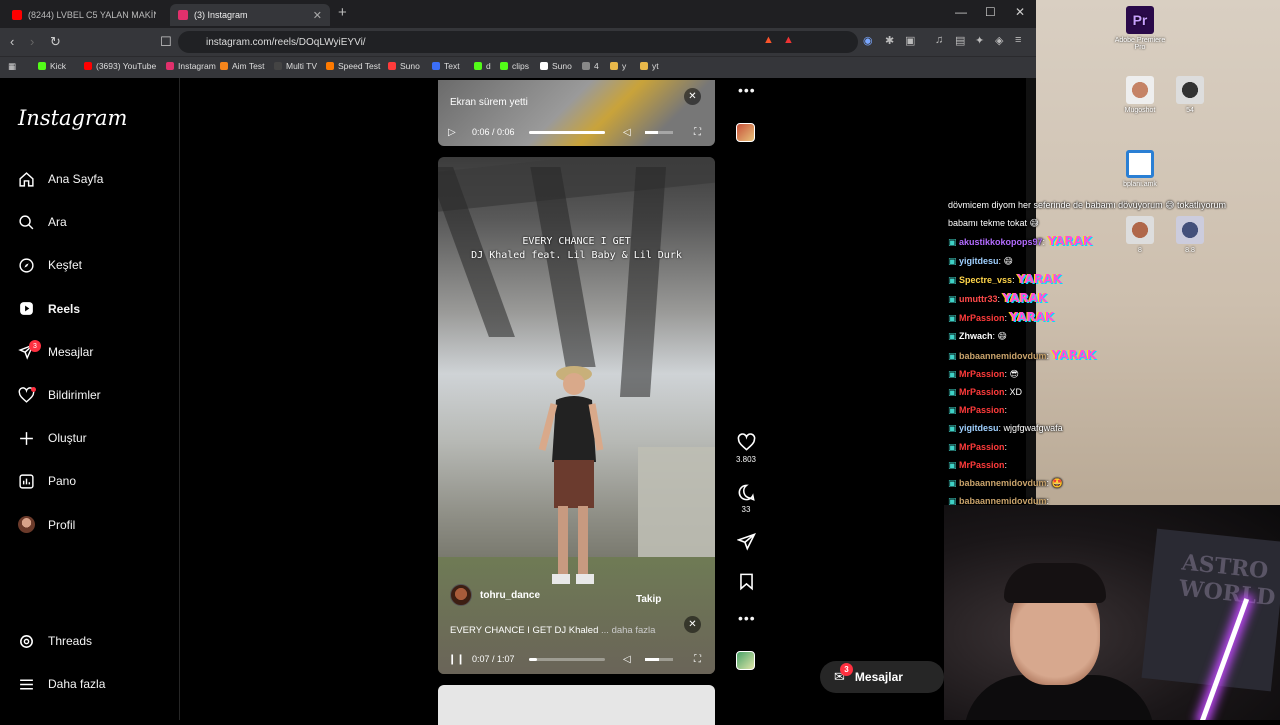  I want to click on new-tab-button: +, so click(342, 12).